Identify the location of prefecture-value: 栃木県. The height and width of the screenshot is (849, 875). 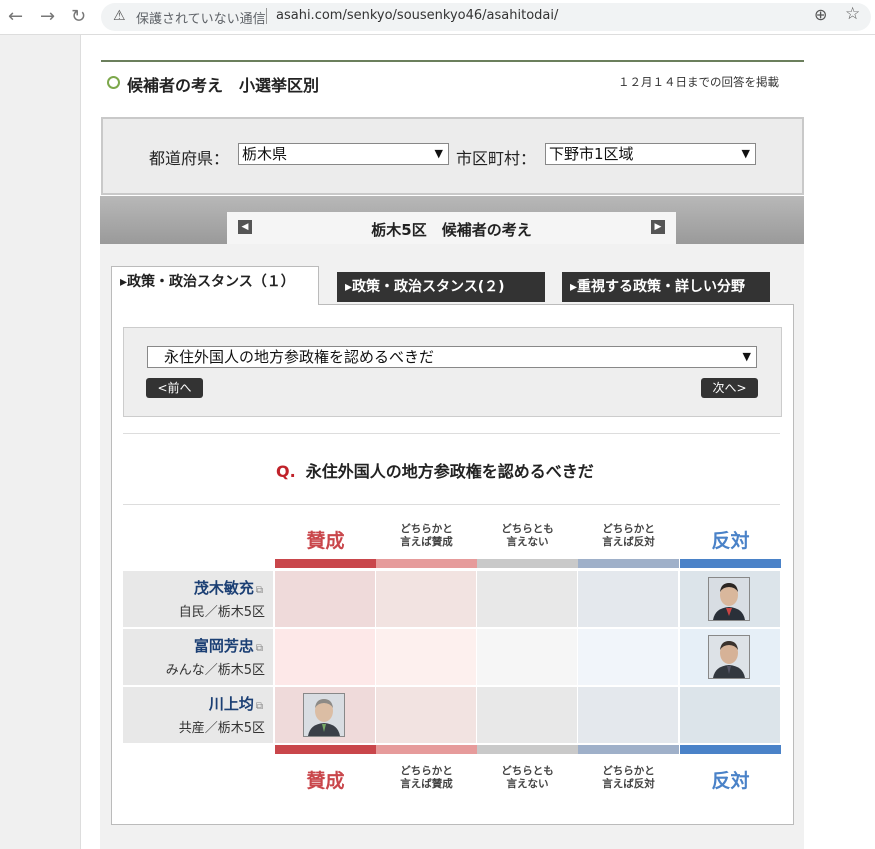
(265, 154).